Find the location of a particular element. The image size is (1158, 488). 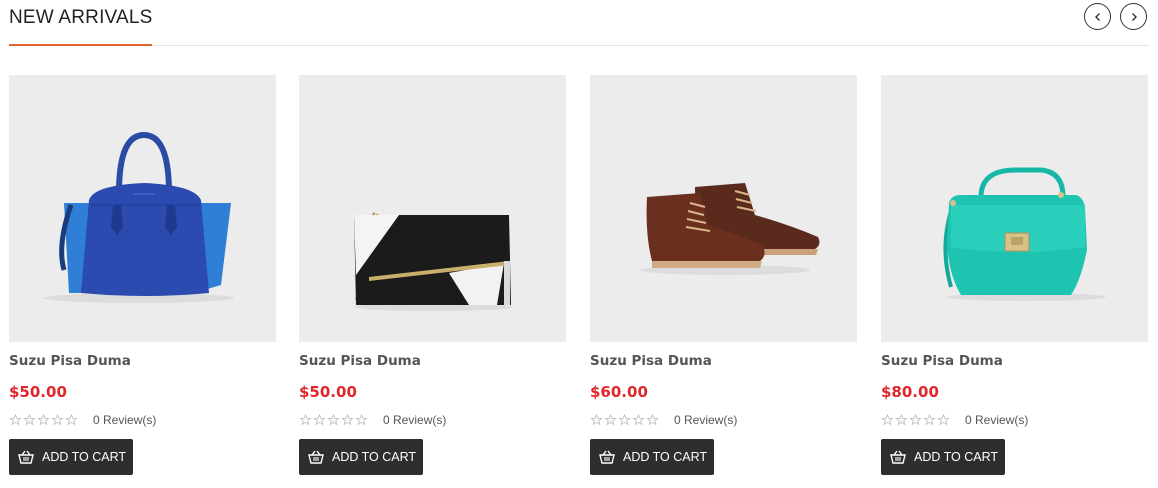

chevron-right-icon is located at coordinates (1134, 16).